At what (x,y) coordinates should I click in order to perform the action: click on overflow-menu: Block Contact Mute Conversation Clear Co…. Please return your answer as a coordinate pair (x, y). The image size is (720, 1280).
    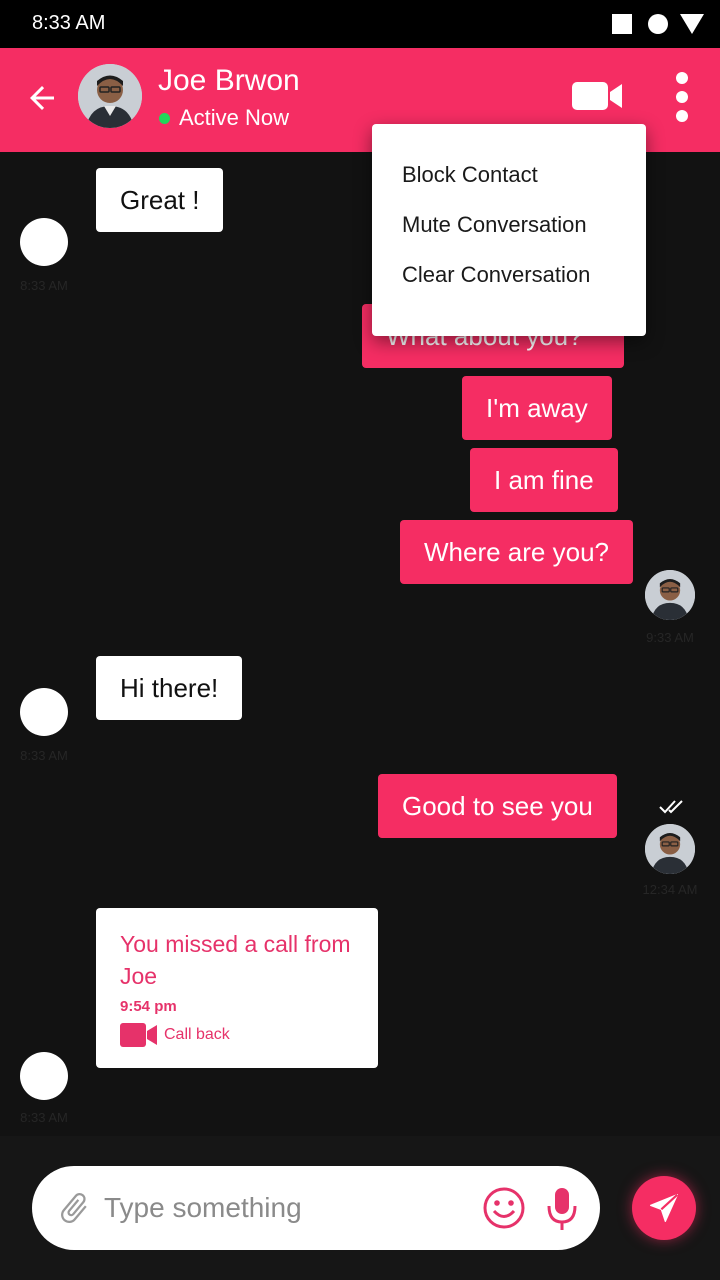
    Looking at the image, I should click on (509, 230).